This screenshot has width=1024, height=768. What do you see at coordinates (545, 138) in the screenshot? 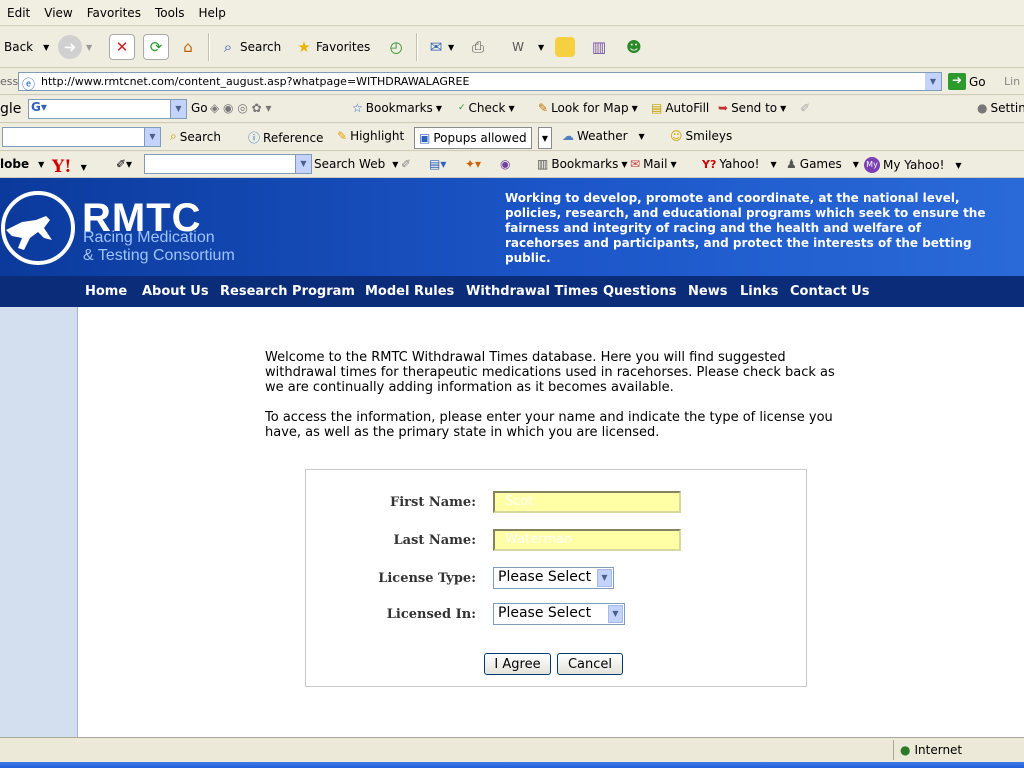
I see `popups-dropdown-icon: ▼` at bounding box center [545, 138].